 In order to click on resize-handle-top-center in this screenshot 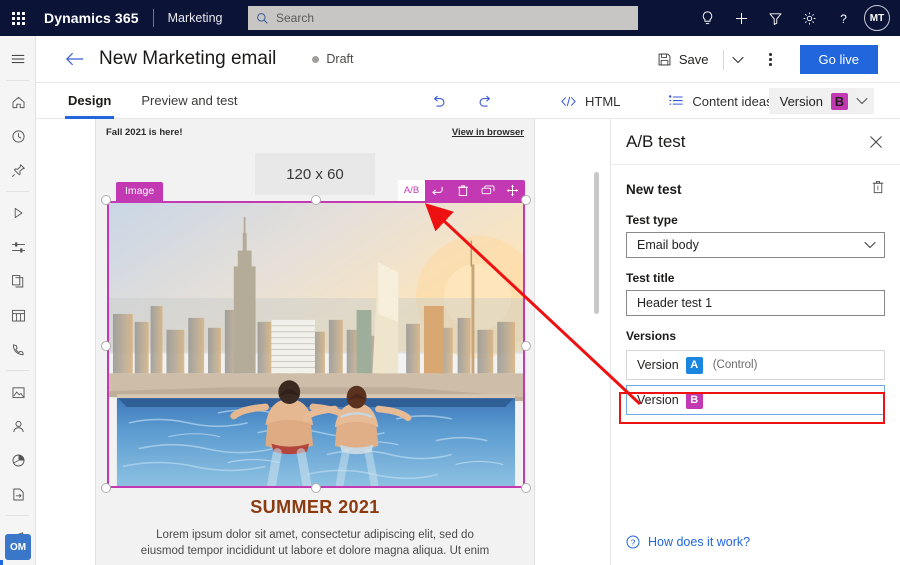, I will do `click(316, 200)`.